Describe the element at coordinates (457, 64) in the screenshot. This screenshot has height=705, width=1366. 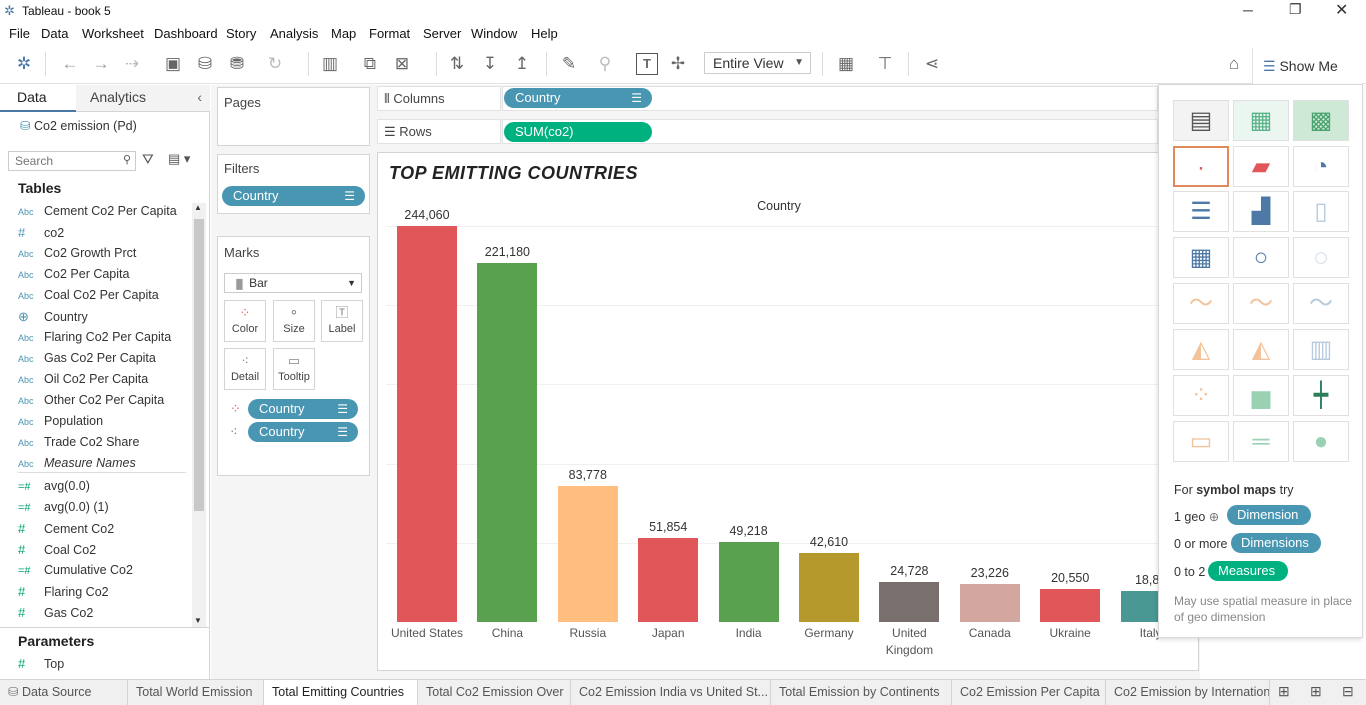
I see `swap-icon: ⇅` at that location.